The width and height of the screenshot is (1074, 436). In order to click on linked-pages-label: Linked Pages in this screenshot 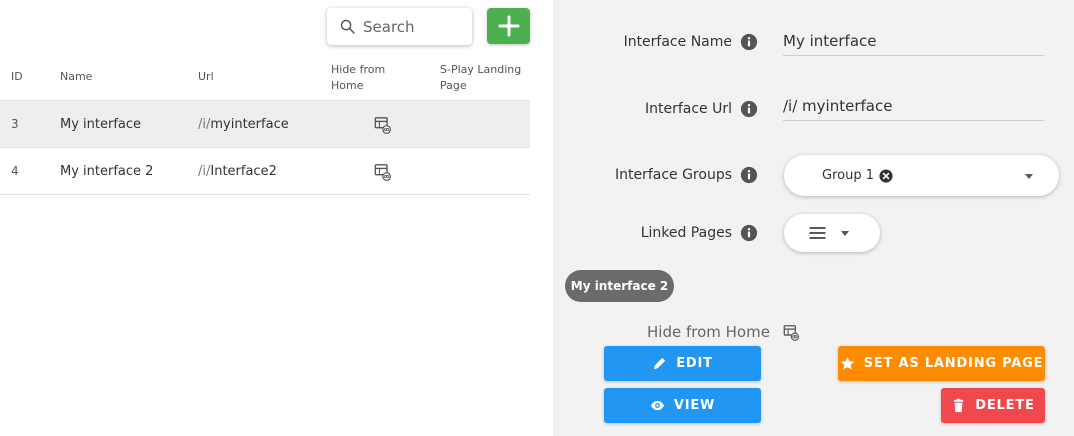, I will do `click(699, 233)`.